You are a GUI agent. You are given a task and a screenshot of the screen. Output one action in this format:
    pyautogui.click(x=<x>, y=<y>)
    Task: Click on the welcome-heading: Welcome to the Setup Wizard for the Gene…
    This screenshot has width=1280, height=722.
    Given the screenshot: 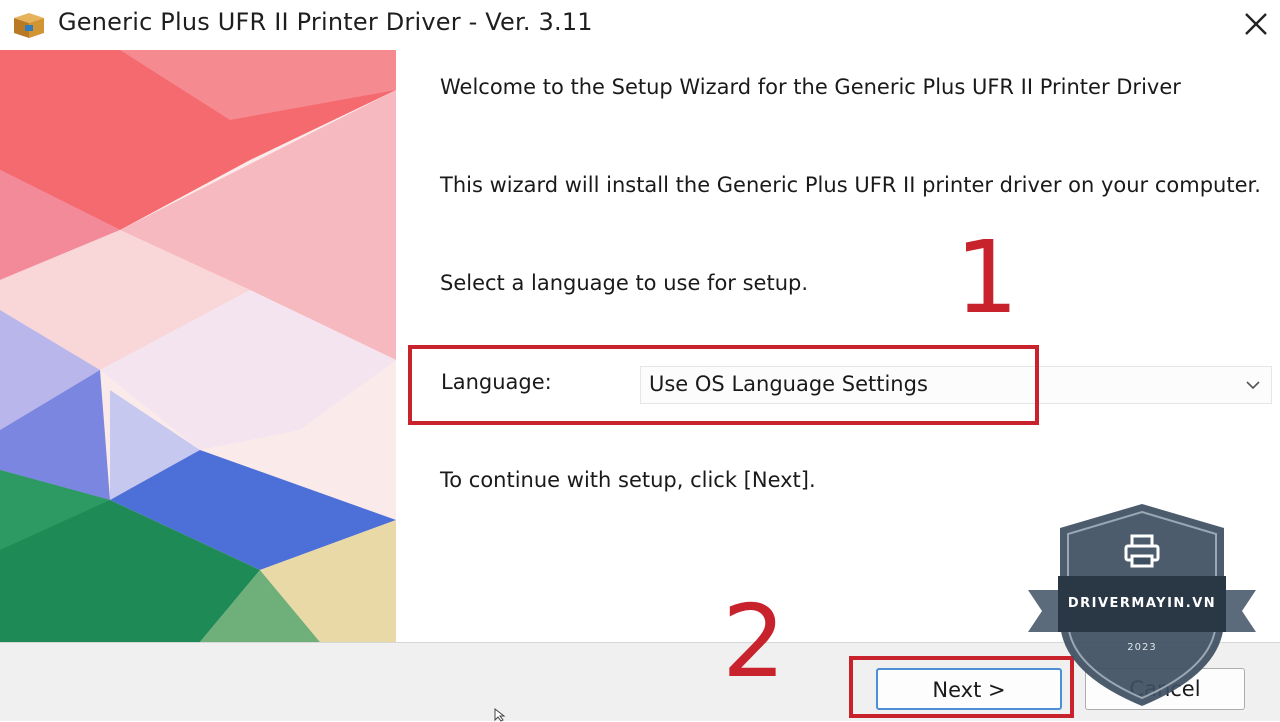 What is the action you would take?
    pyautogui.click(x=810, y=87)
    